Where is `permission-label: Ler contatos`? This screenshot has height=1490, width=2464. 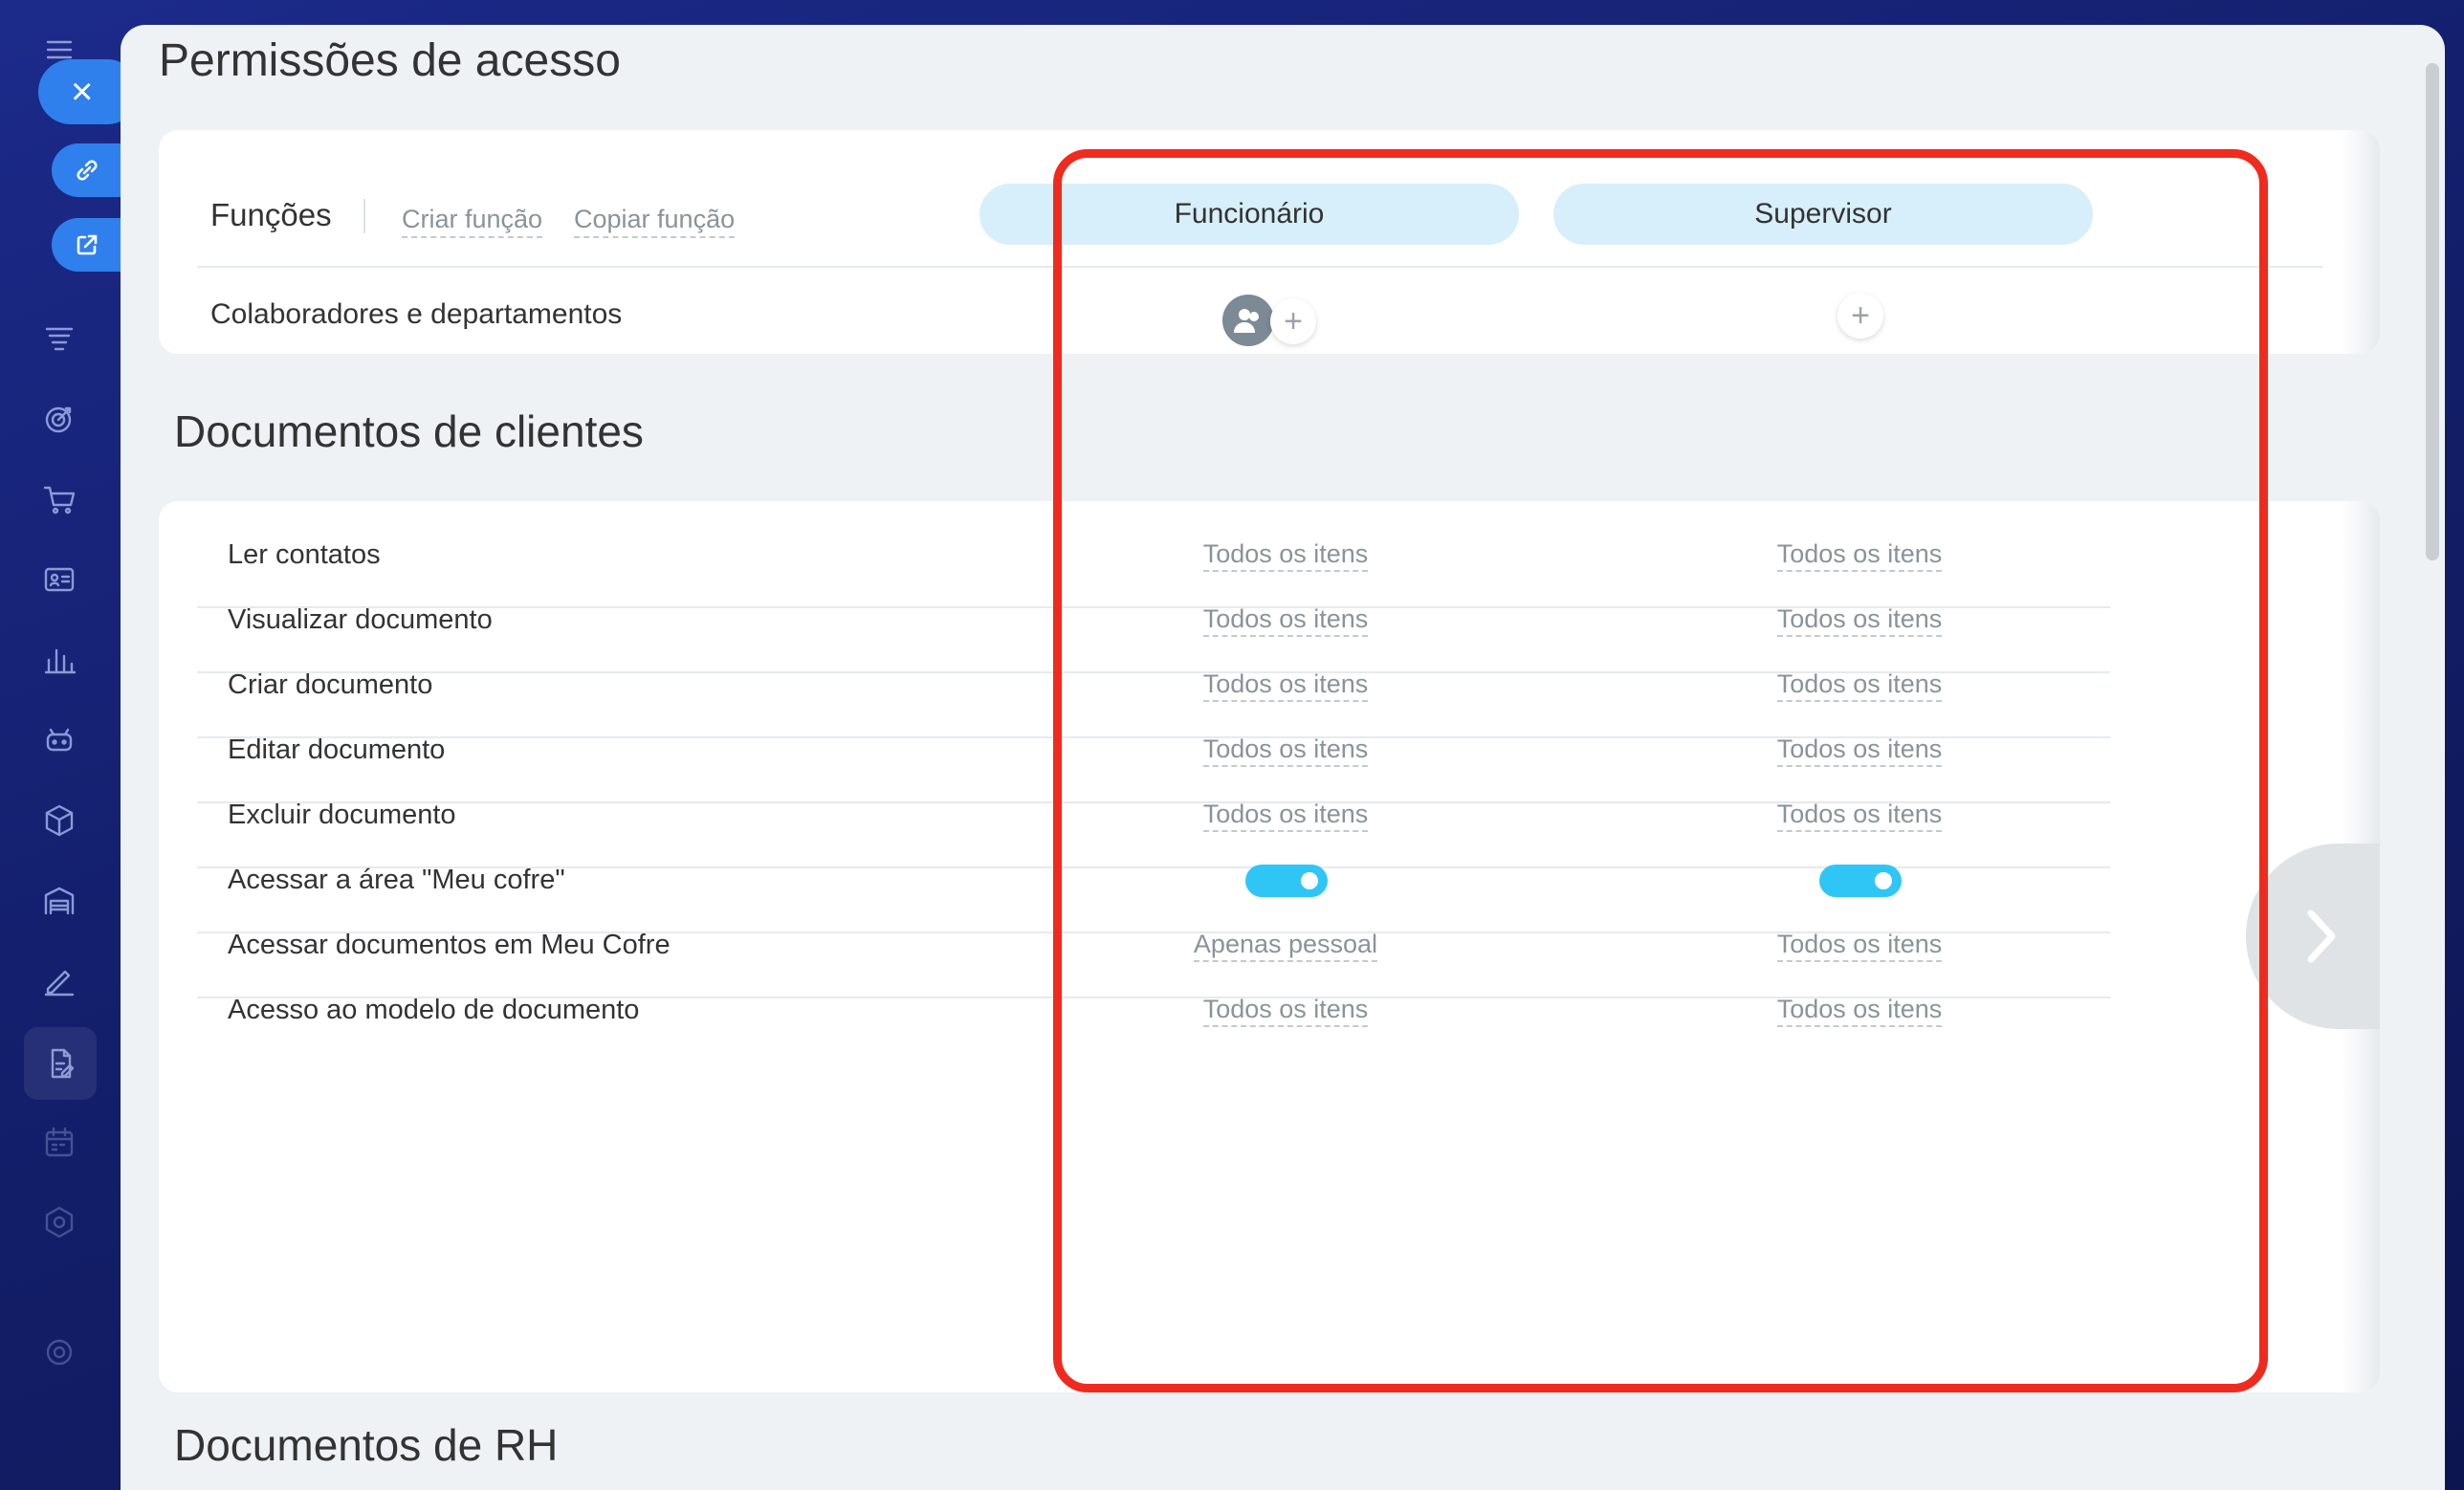 permission-label: Ler contatos is located at coordinates (304, 554).